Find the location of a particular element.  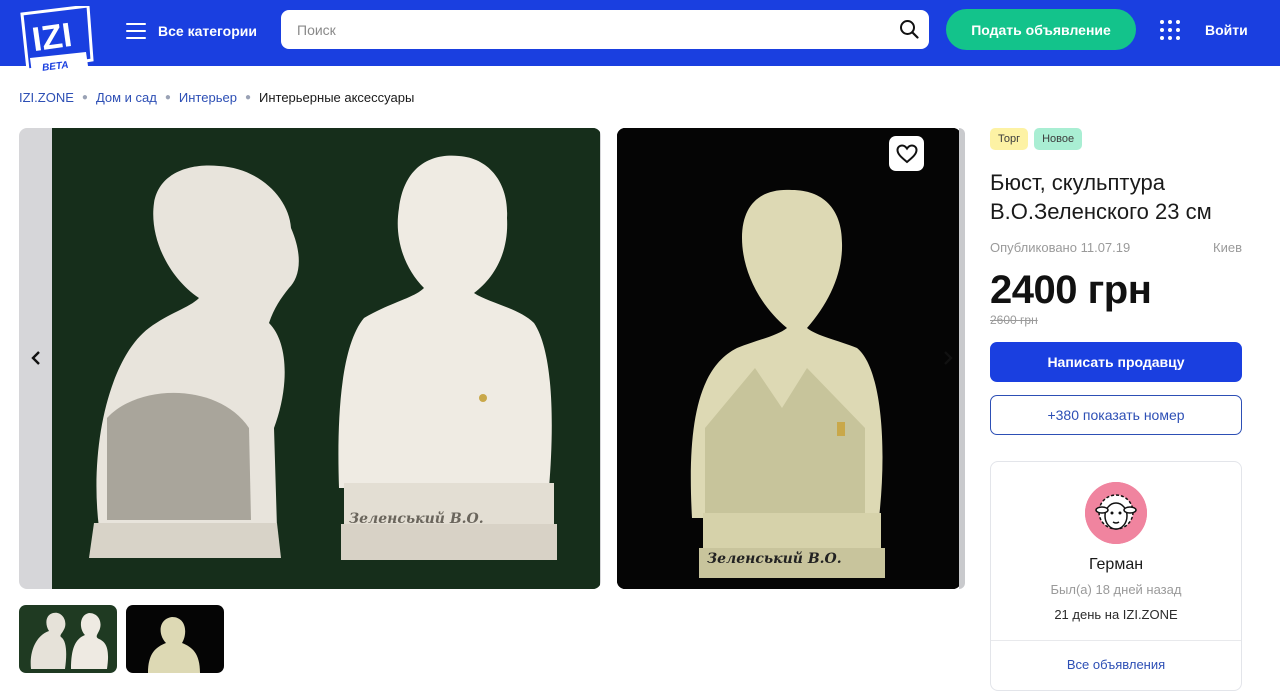

all-categories-button: Все категории is located at coordinates (191, 31).